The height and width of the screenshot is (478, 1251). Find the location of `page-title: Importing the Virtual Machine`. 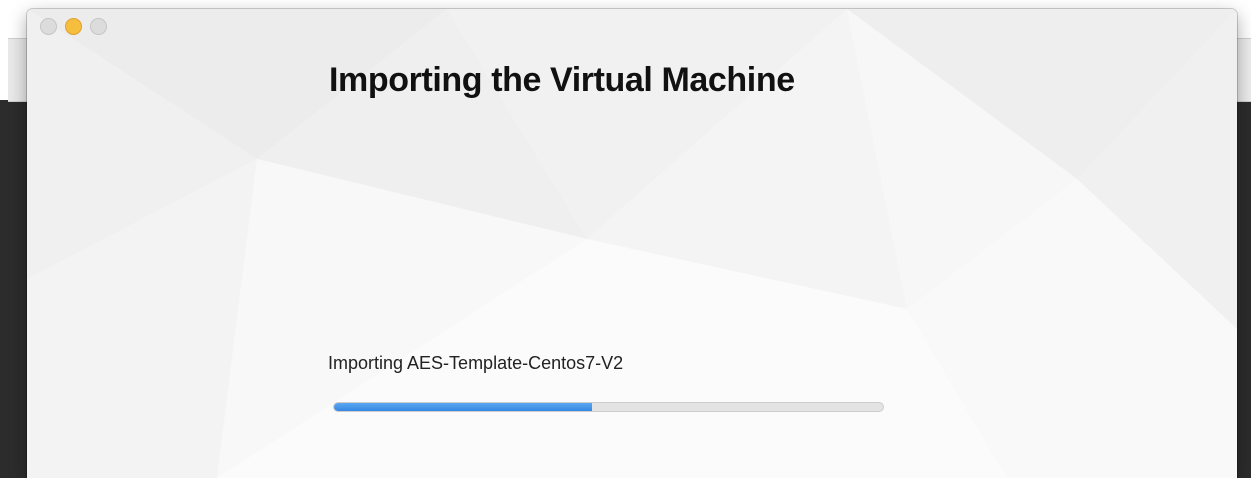

page-title: Importing the Virtual Machine is located at coordinates (562, 80).